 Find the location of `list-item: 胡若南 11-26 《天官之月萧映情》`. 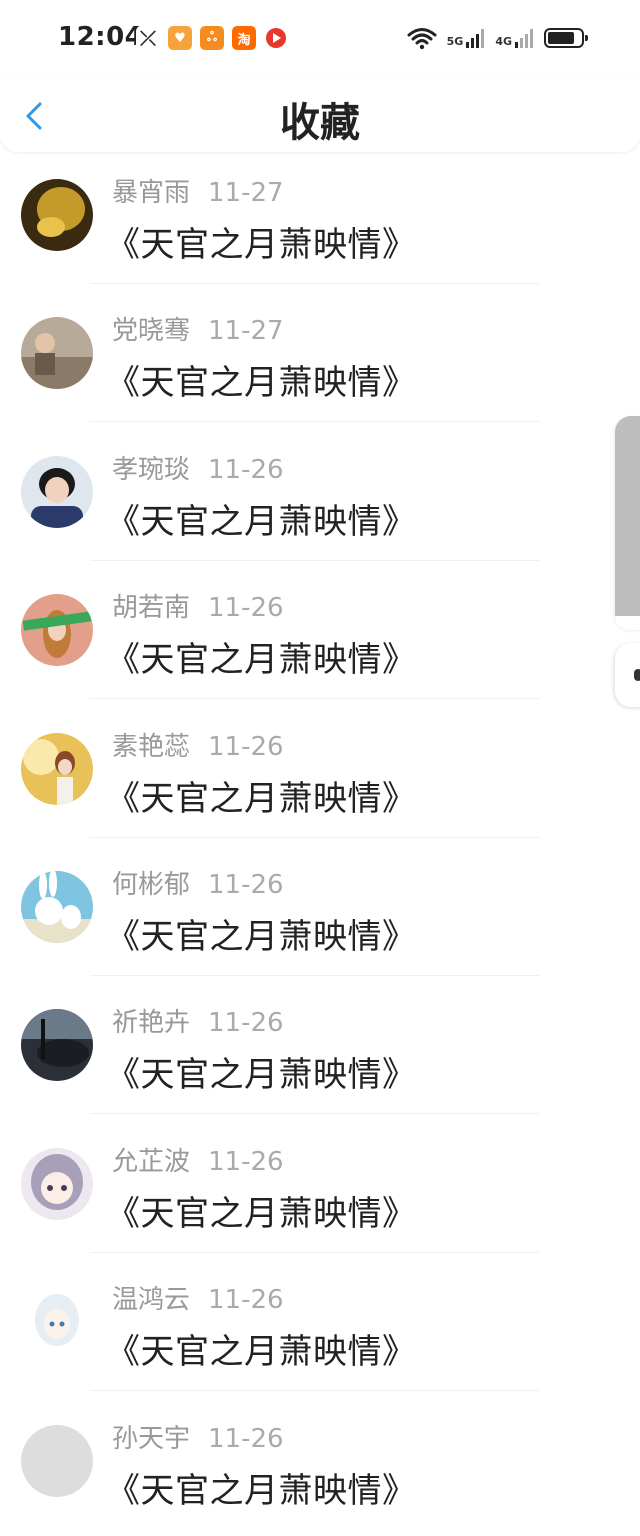

list-item: 胡若南 11-26 《天官之月萧映情》 is located at coordinates (320, 636).